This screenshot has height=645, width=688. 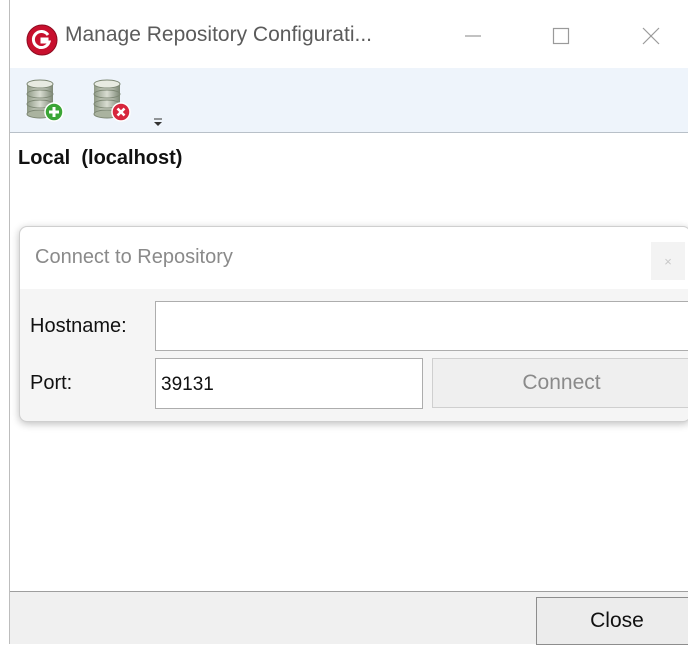 What do you see at coordinates (134, 257) in the screenshot?
I see `panel-title: Connect to Repository` at bounding box center [134, 257].